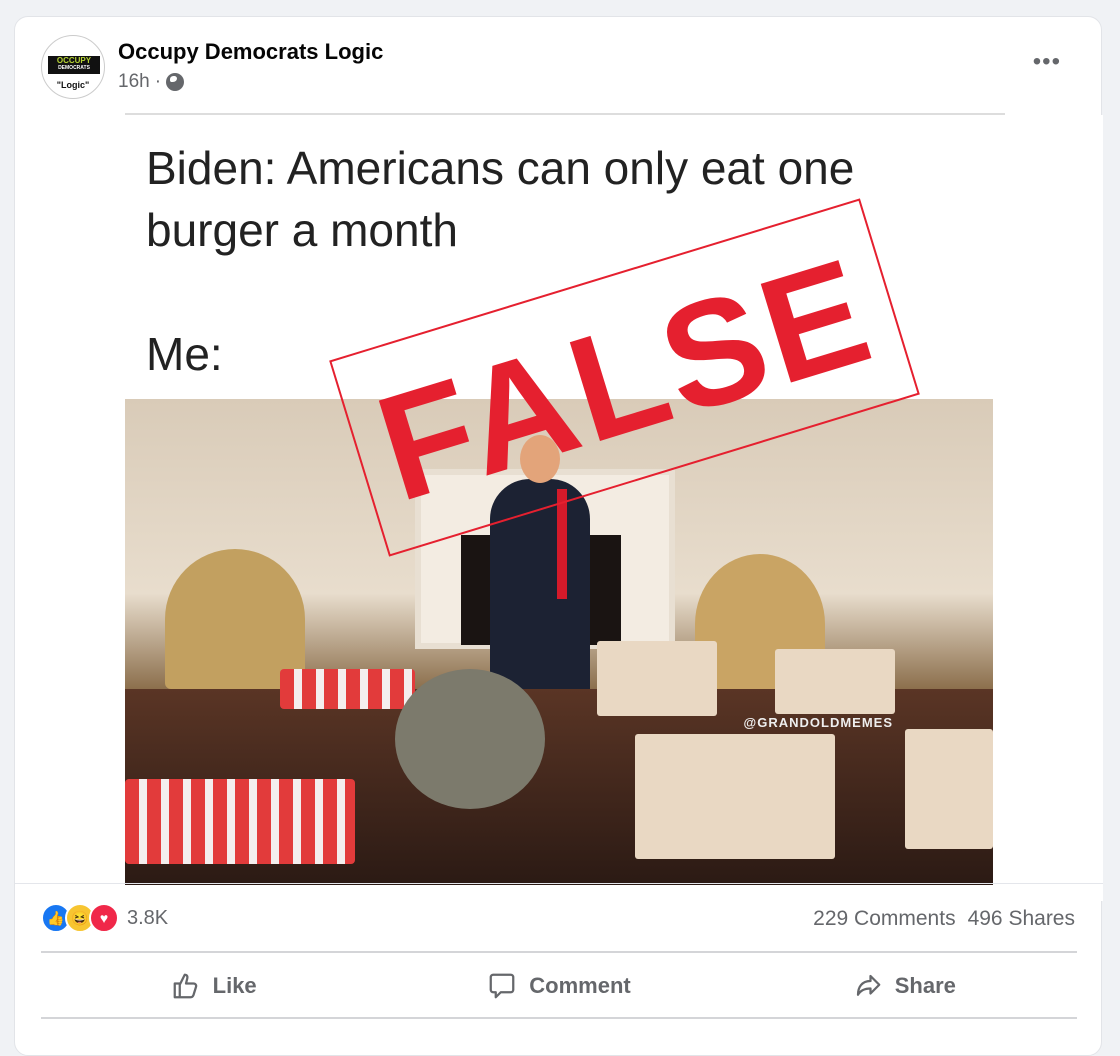 The width and height of the screenshot is (1120, 1056). I want to click on more-options-button: •••, so click(1047, 62).